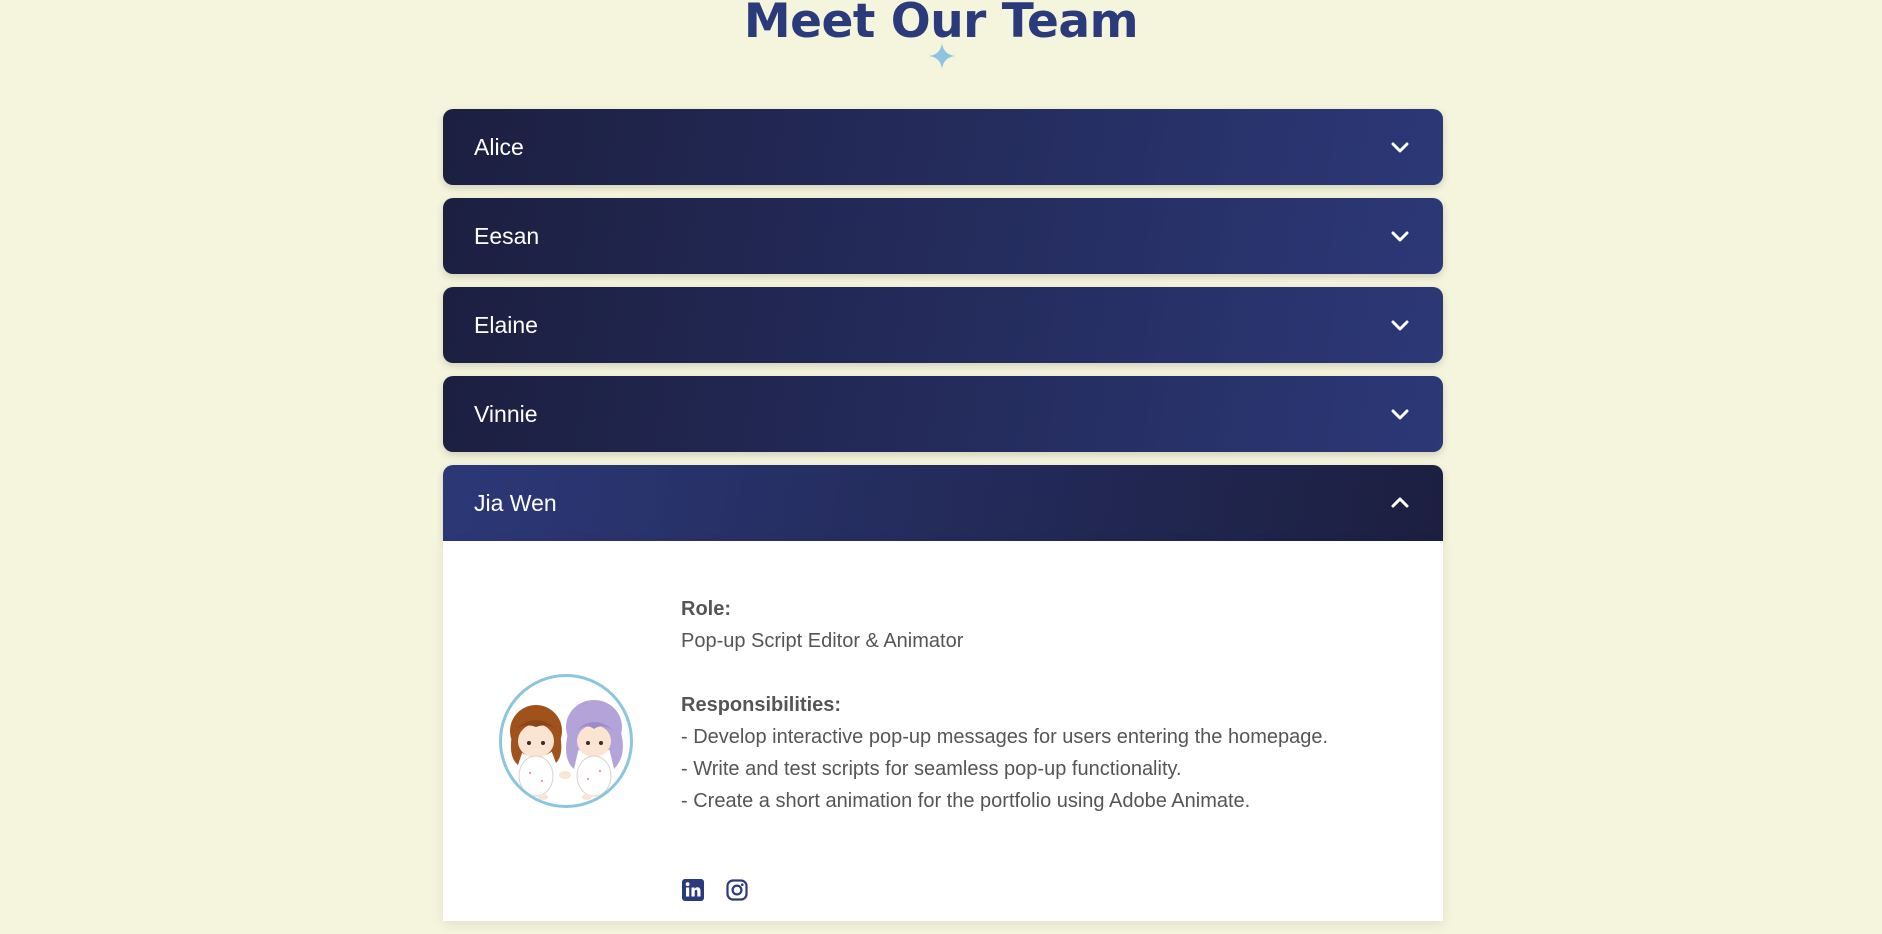 Image resolution: width=1882 pixels, height=934 pixels. Describe the element at coordinates (693, 890) in the screenshot. I see `linkedin-icon` at that location.